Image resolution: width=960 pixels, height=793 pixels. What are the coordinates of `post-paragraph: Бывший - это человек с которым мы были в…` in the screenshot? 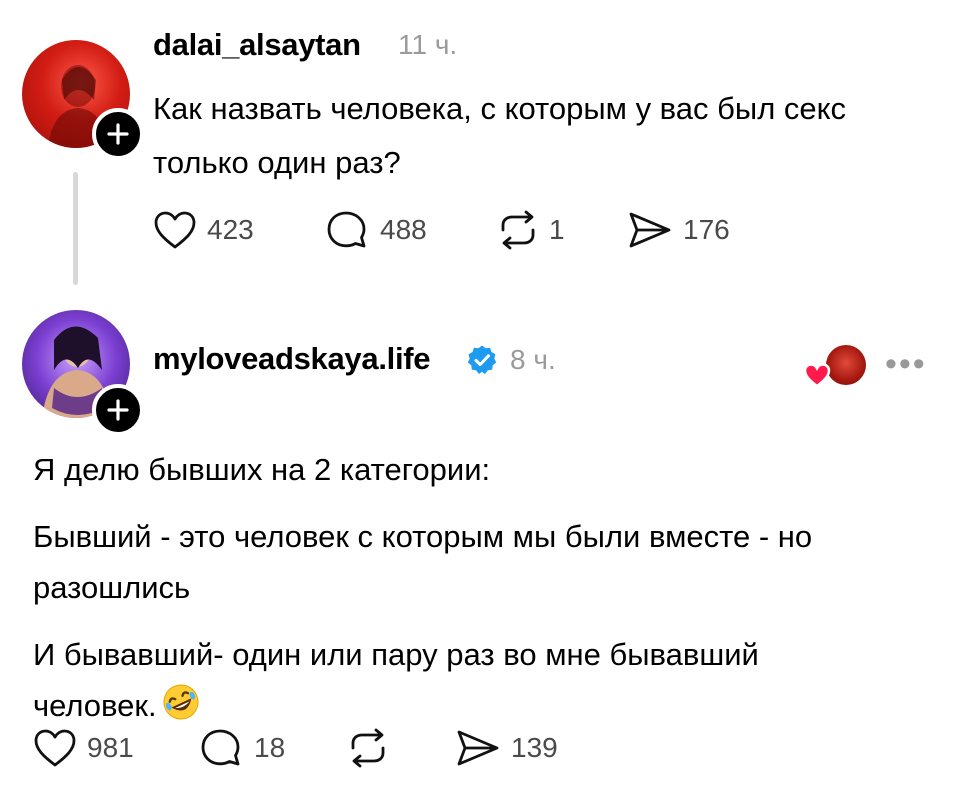 It's located at (423, 536).